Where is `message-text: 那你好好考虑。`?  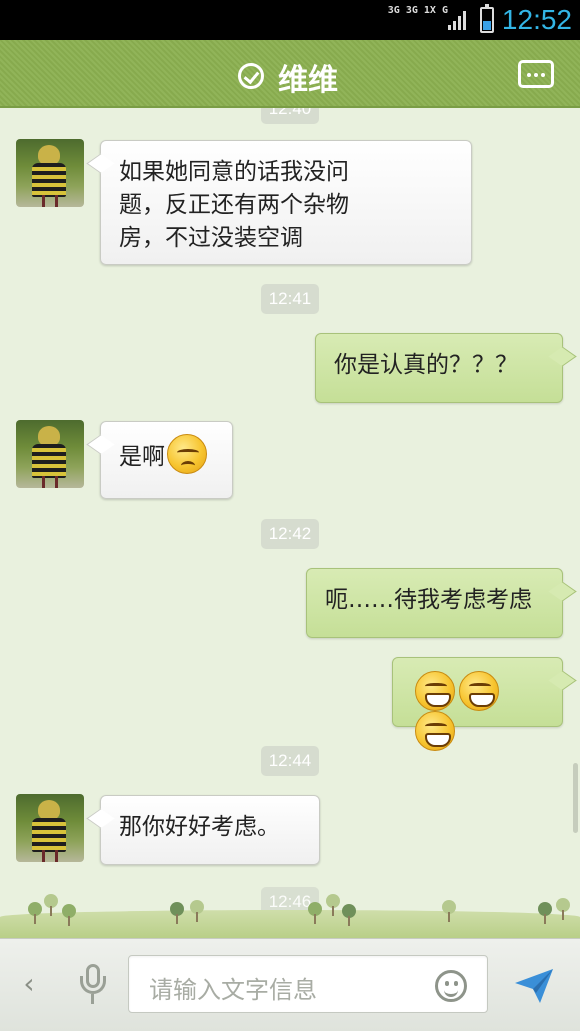 message-text: 那你好好考虑。 is located at coordinates (199, 827).